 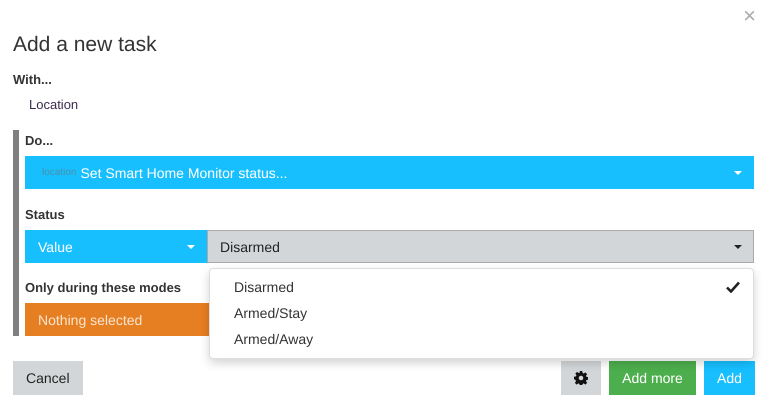 I want to click on gear-icon, so click(x=581, y=378).